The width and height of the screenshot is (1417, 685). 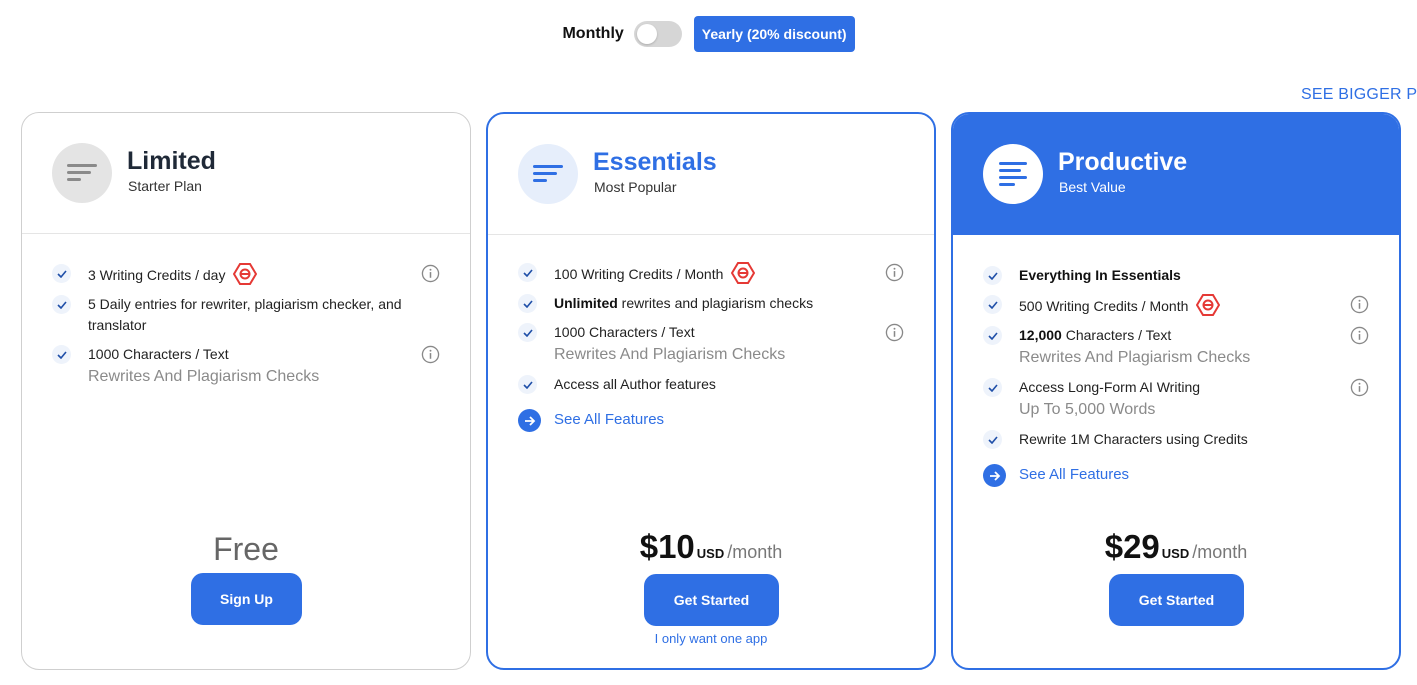 What do you see at coordinates (1176, 439) in the screenshot?
I see `feature-item: Rewrite 1M Characters using Credits` at bounding box center [1176, 439].